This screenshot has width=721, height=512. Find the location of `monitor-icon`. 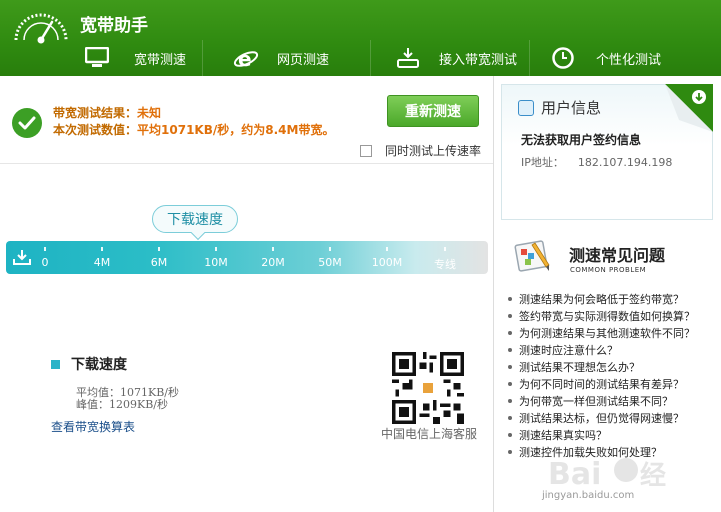

monitor-icon is located at coordinates (97, 58).